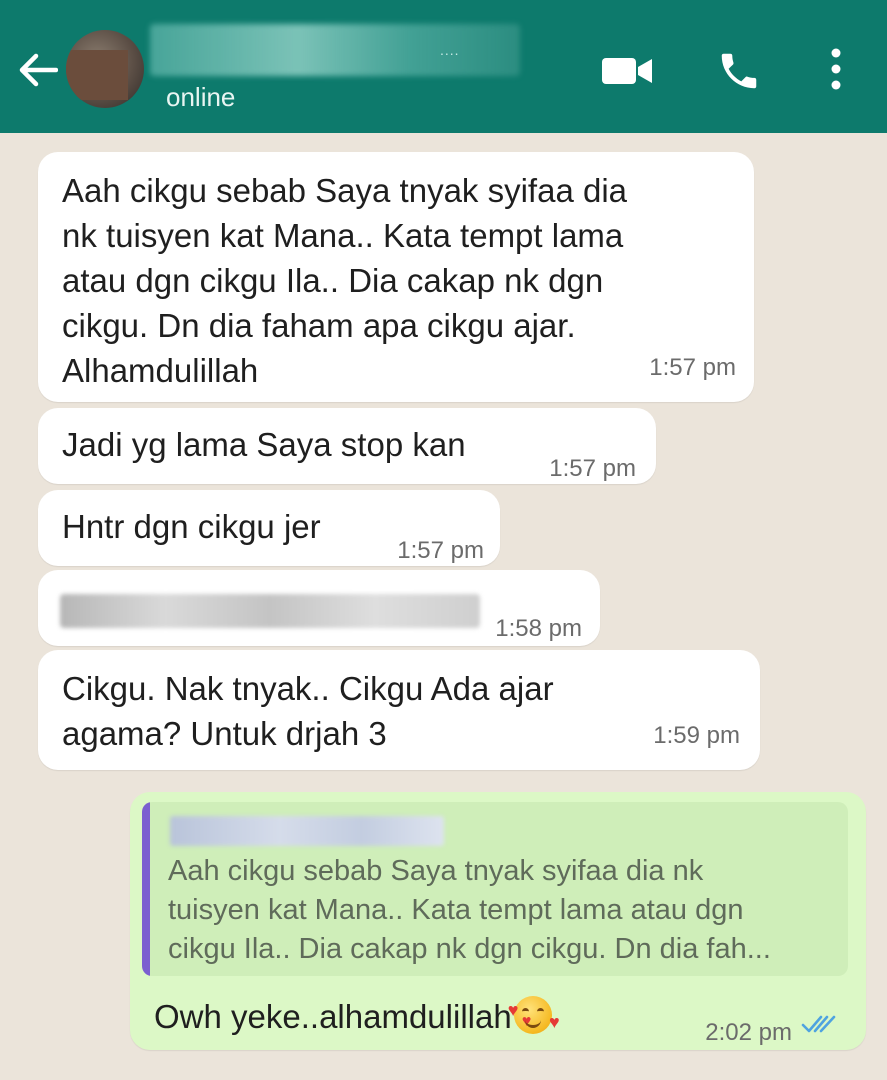  I want to click on message-text: Owh yeke..alhamdulillah, so click(333, 1016).